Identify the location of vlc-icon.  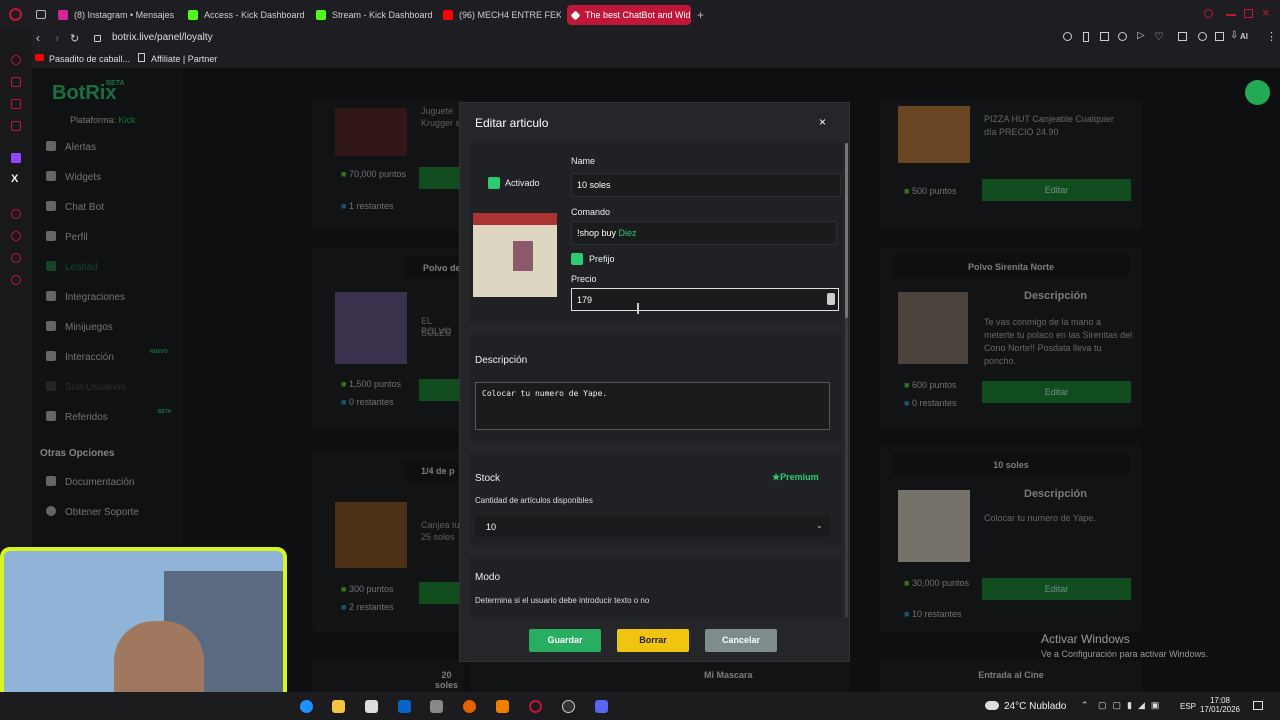
(502, 706).